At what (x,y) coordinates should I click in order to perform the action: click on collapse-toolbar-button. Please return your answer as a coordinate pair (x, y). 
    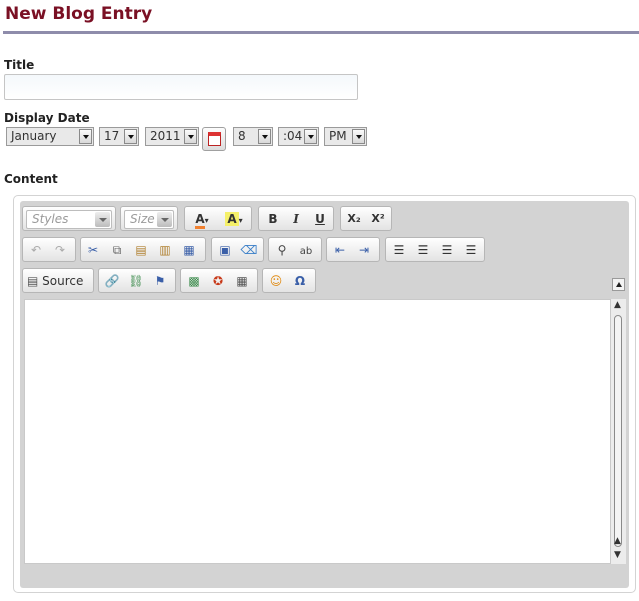
    Looking at the image, I should click on (618, 284).